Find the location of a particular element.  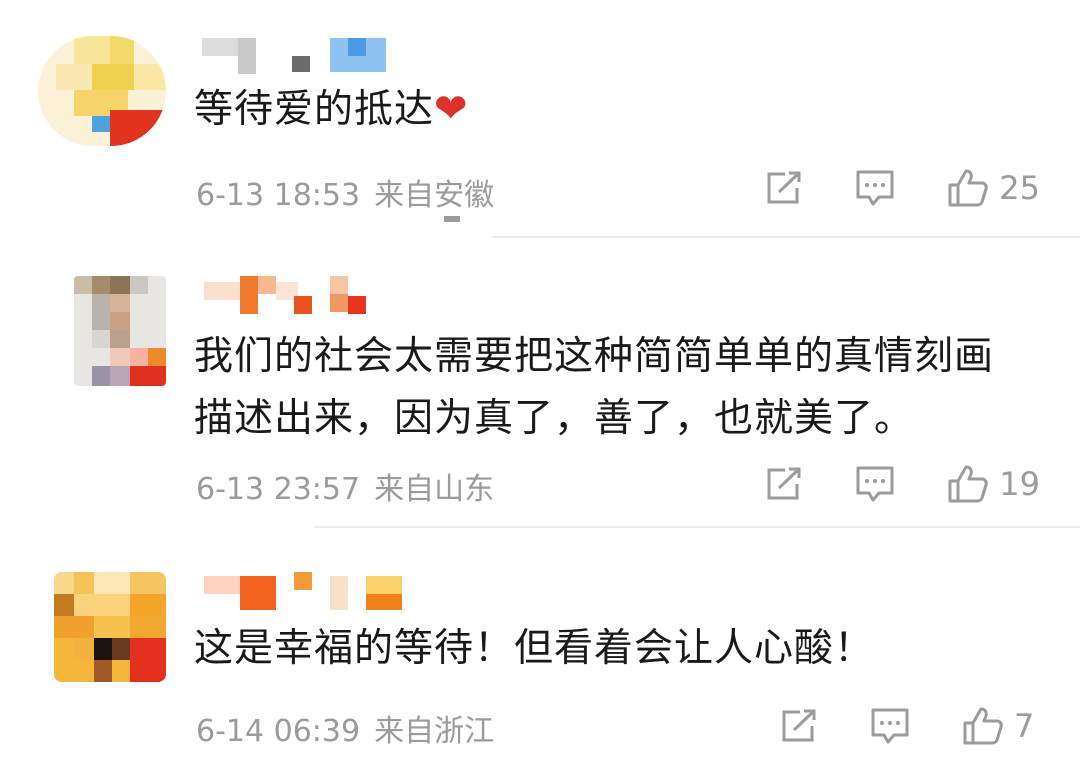

scroll-indicator is located at coordinates (452, 219).